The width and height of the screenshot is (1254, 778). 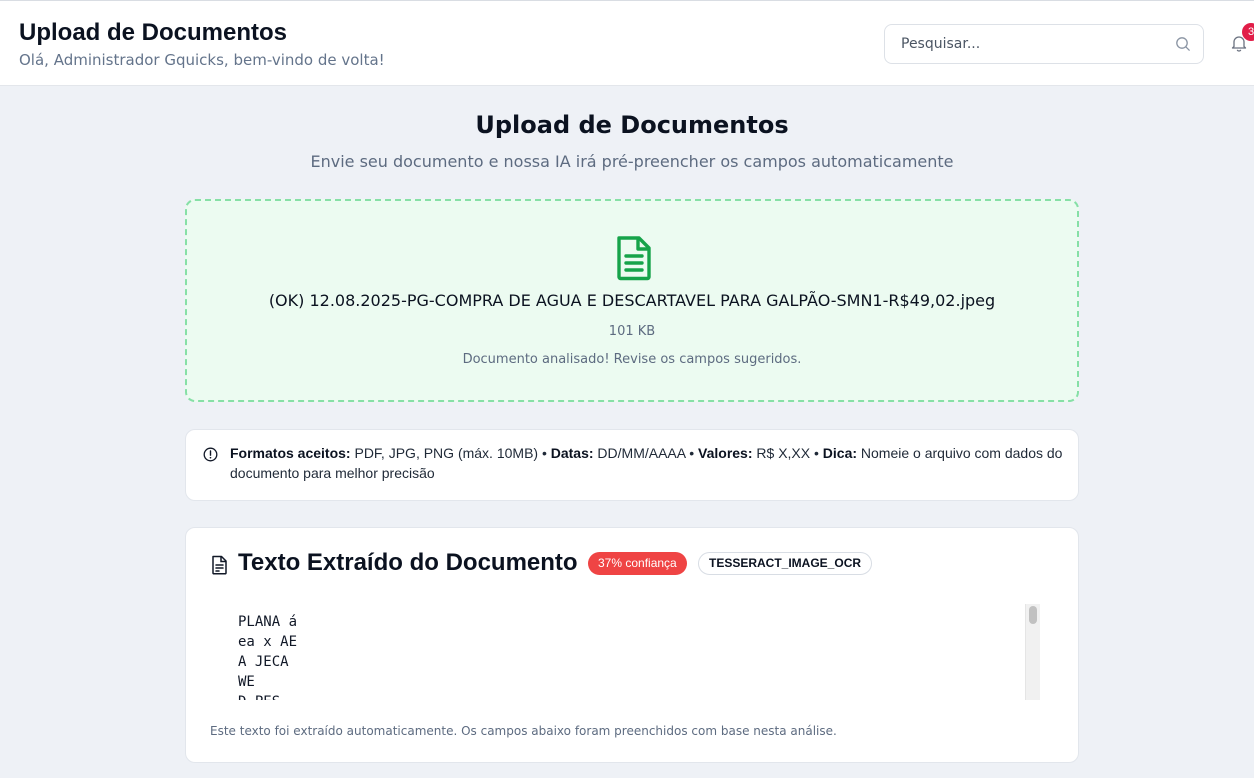 I want to click on header-title: Upload de Documentos, so click(x=153, y=32).